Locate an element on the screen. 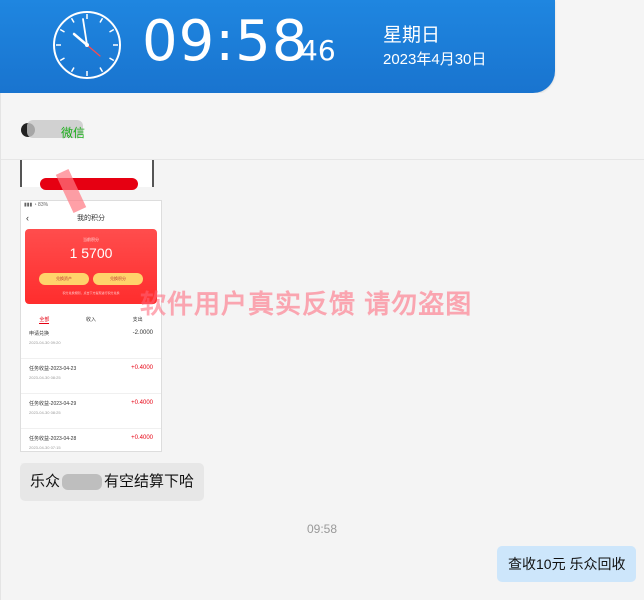  clock-banner: 09:58 46 星期日 2023年4月30日 is located at coordinates (277, 46).